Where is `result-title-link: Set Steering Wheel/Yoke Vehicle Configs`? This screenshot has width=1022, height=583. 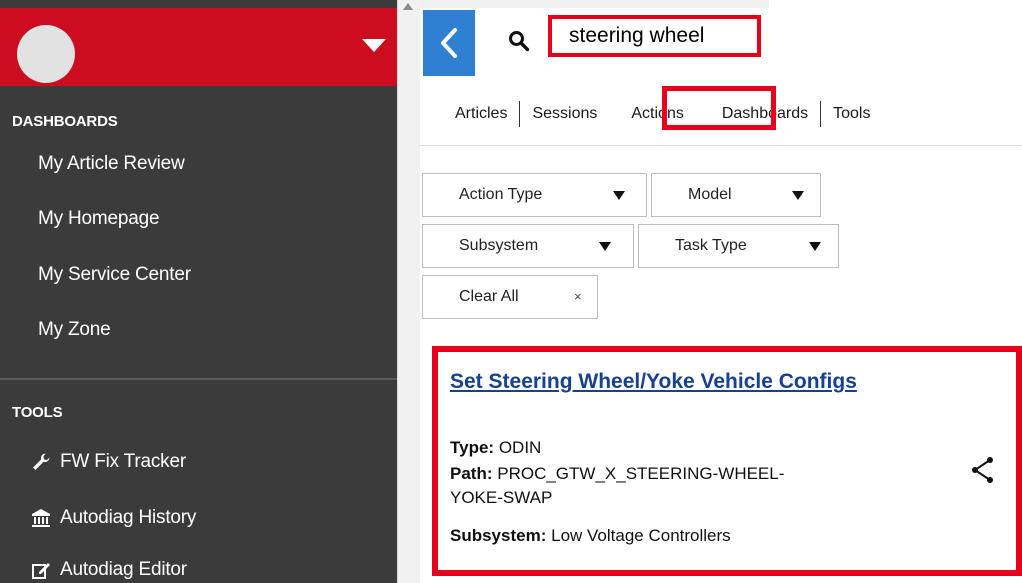
result-title-link: Set Steering Wheel/Yoke Vehicle Configs is located at coordinates (680, 381).